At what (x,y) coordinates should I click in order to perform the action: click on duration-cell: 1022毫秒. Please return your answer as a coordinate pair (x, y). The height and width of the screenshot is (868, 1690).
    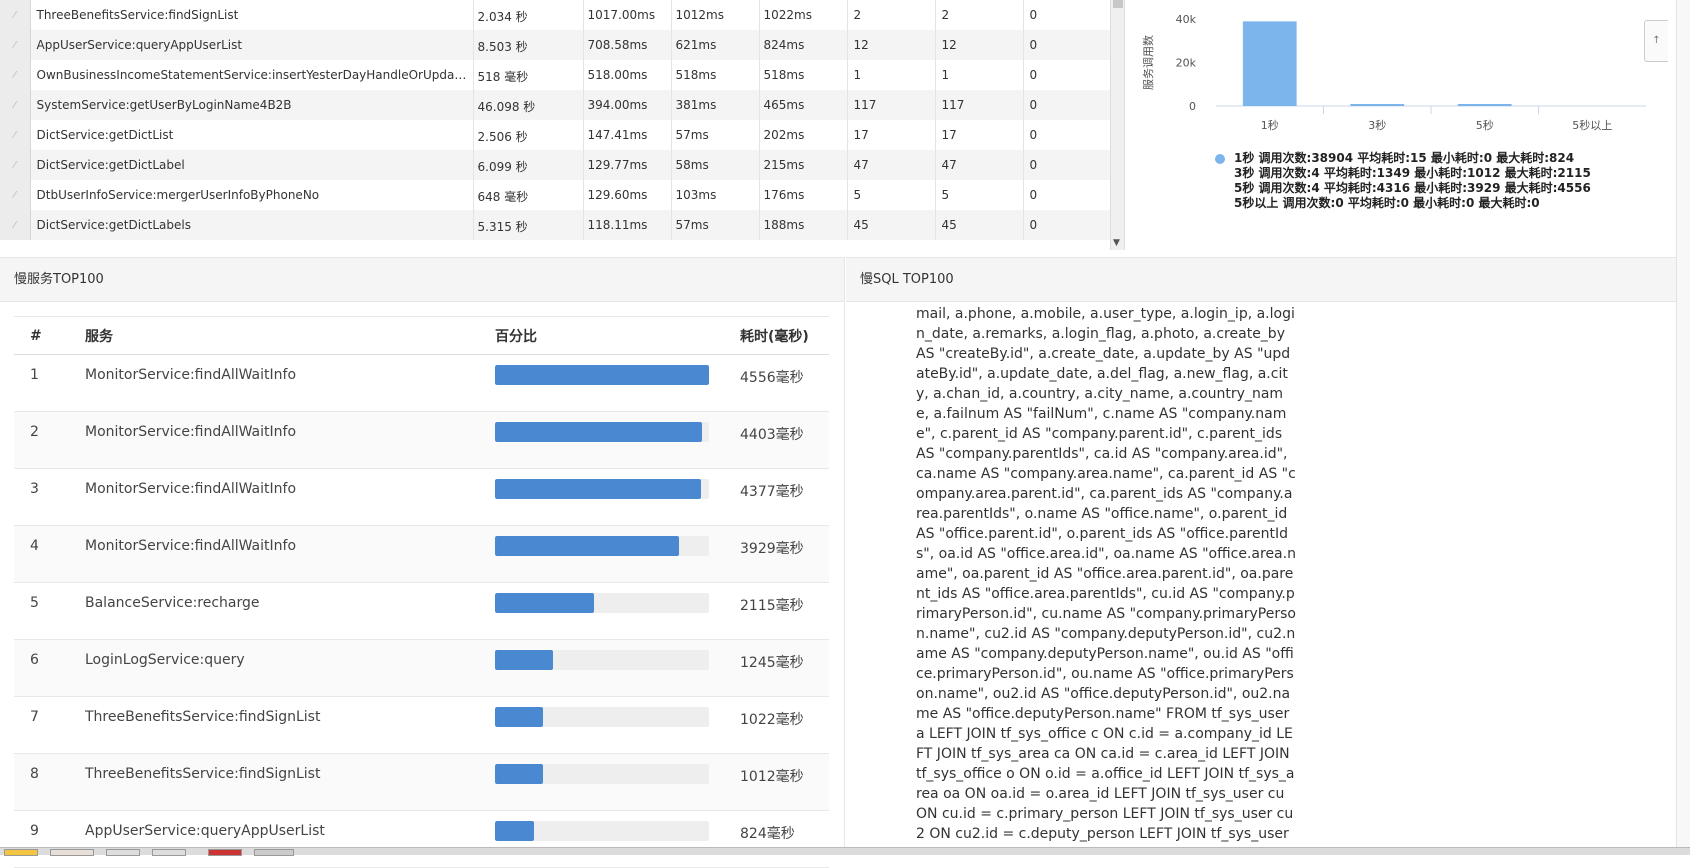
    Looking at the image, I should click on (776, 725).